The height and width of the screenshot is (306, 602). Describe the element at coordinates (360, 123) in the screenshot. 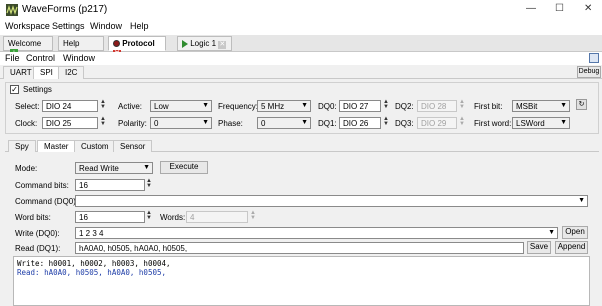

I see `dq1-field: DIO 26` at that location.